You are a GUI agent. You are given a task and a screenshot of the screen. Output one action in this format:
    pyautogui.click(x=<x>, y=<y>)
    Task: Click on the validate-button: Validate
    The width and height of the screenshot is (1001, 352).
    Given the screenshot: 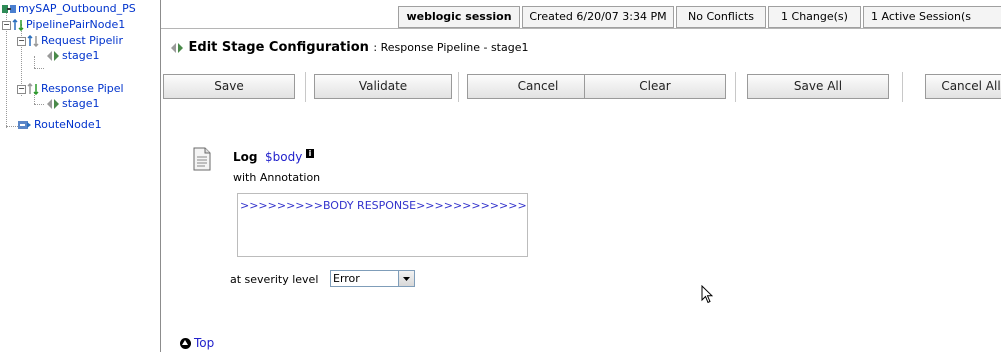 What is the action you would take?
    pyautogui.click(x=383, y=86)
    